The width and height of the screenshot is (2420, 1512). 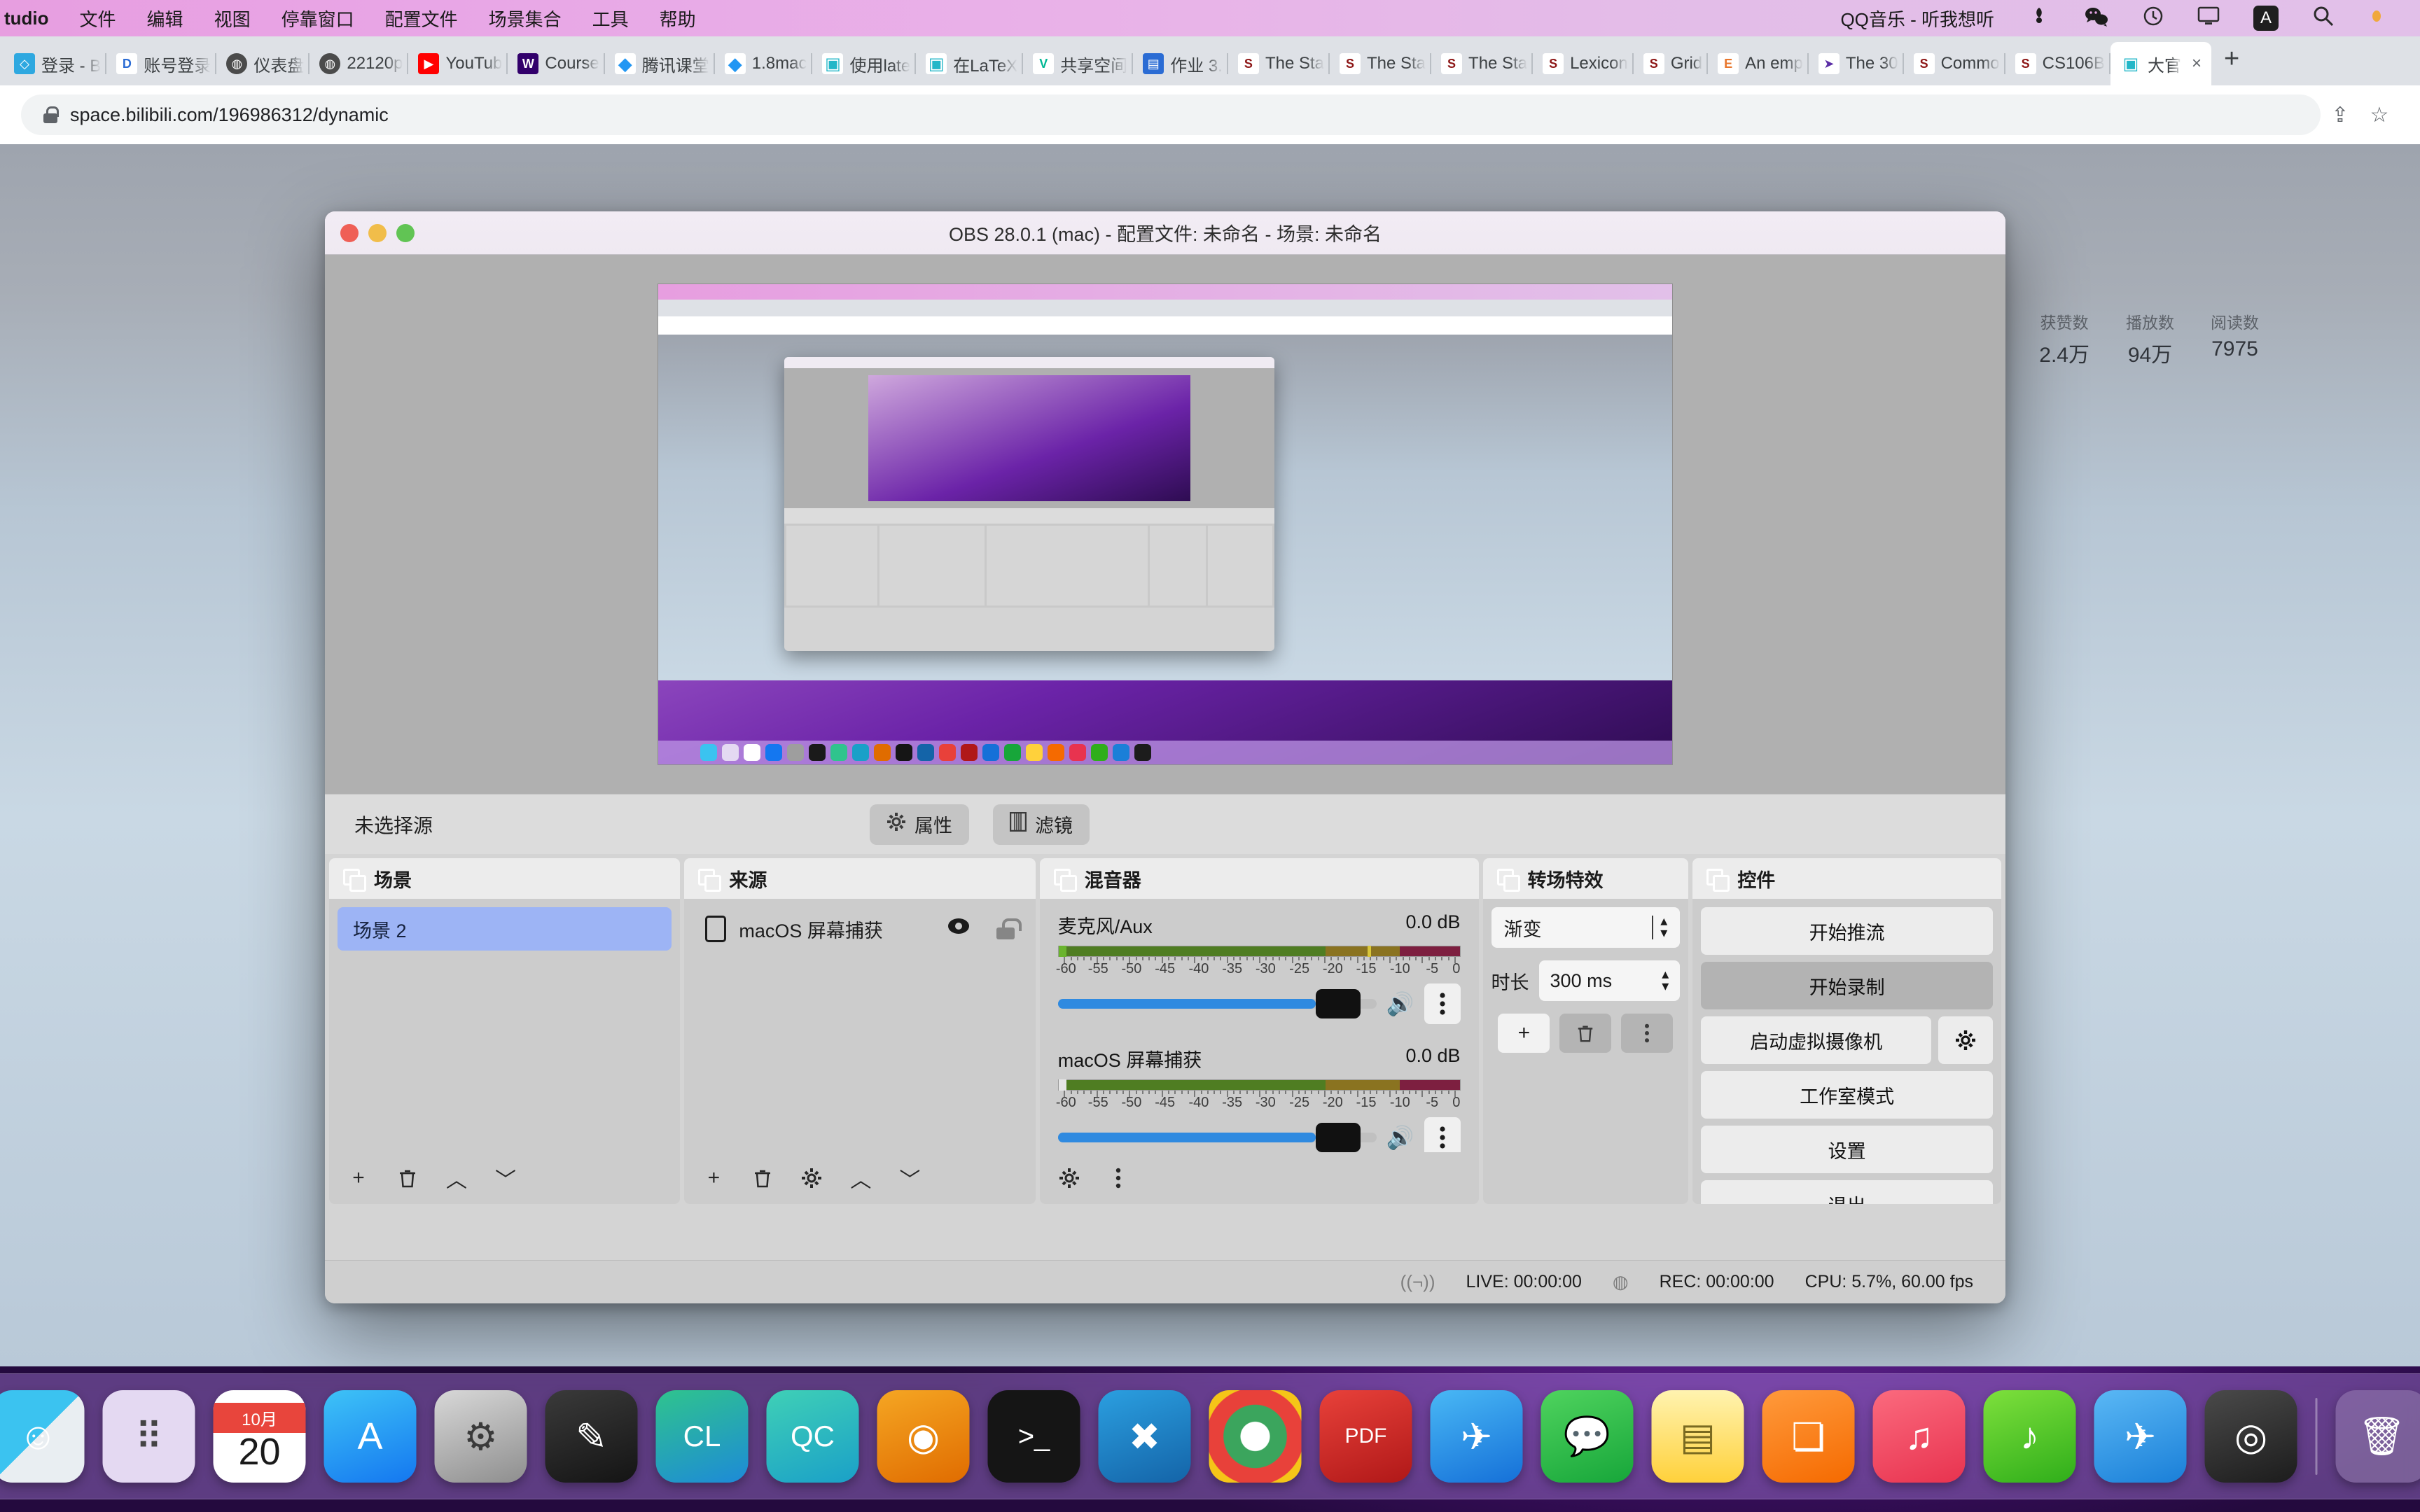 I want to click on eye-icon, so click(x=958, y=929).